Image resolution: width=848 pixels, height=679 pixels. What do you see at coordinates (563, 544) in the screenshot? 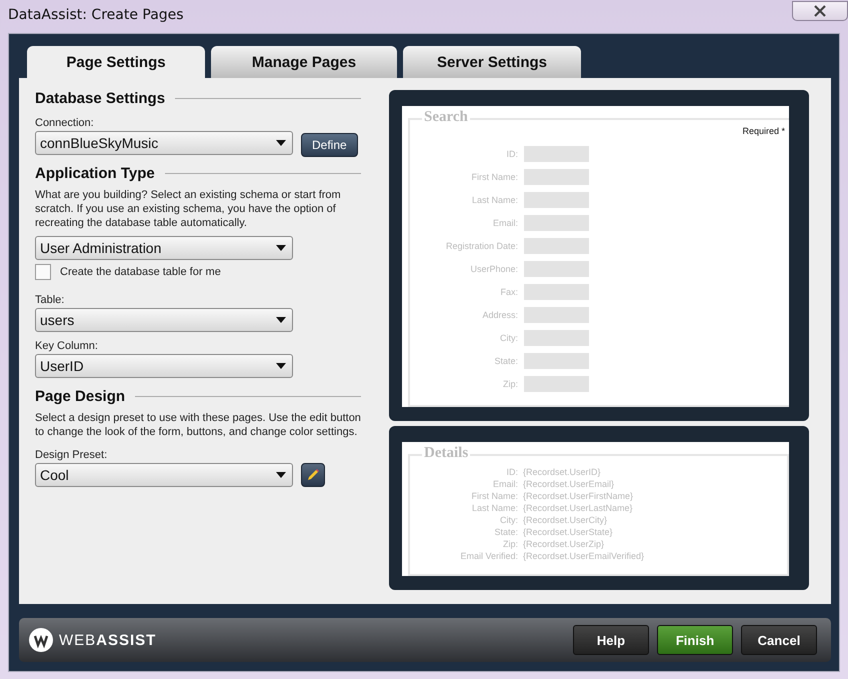
I see `preview-value: {Recordset.UserZip}` at bounding box center [563, 544].